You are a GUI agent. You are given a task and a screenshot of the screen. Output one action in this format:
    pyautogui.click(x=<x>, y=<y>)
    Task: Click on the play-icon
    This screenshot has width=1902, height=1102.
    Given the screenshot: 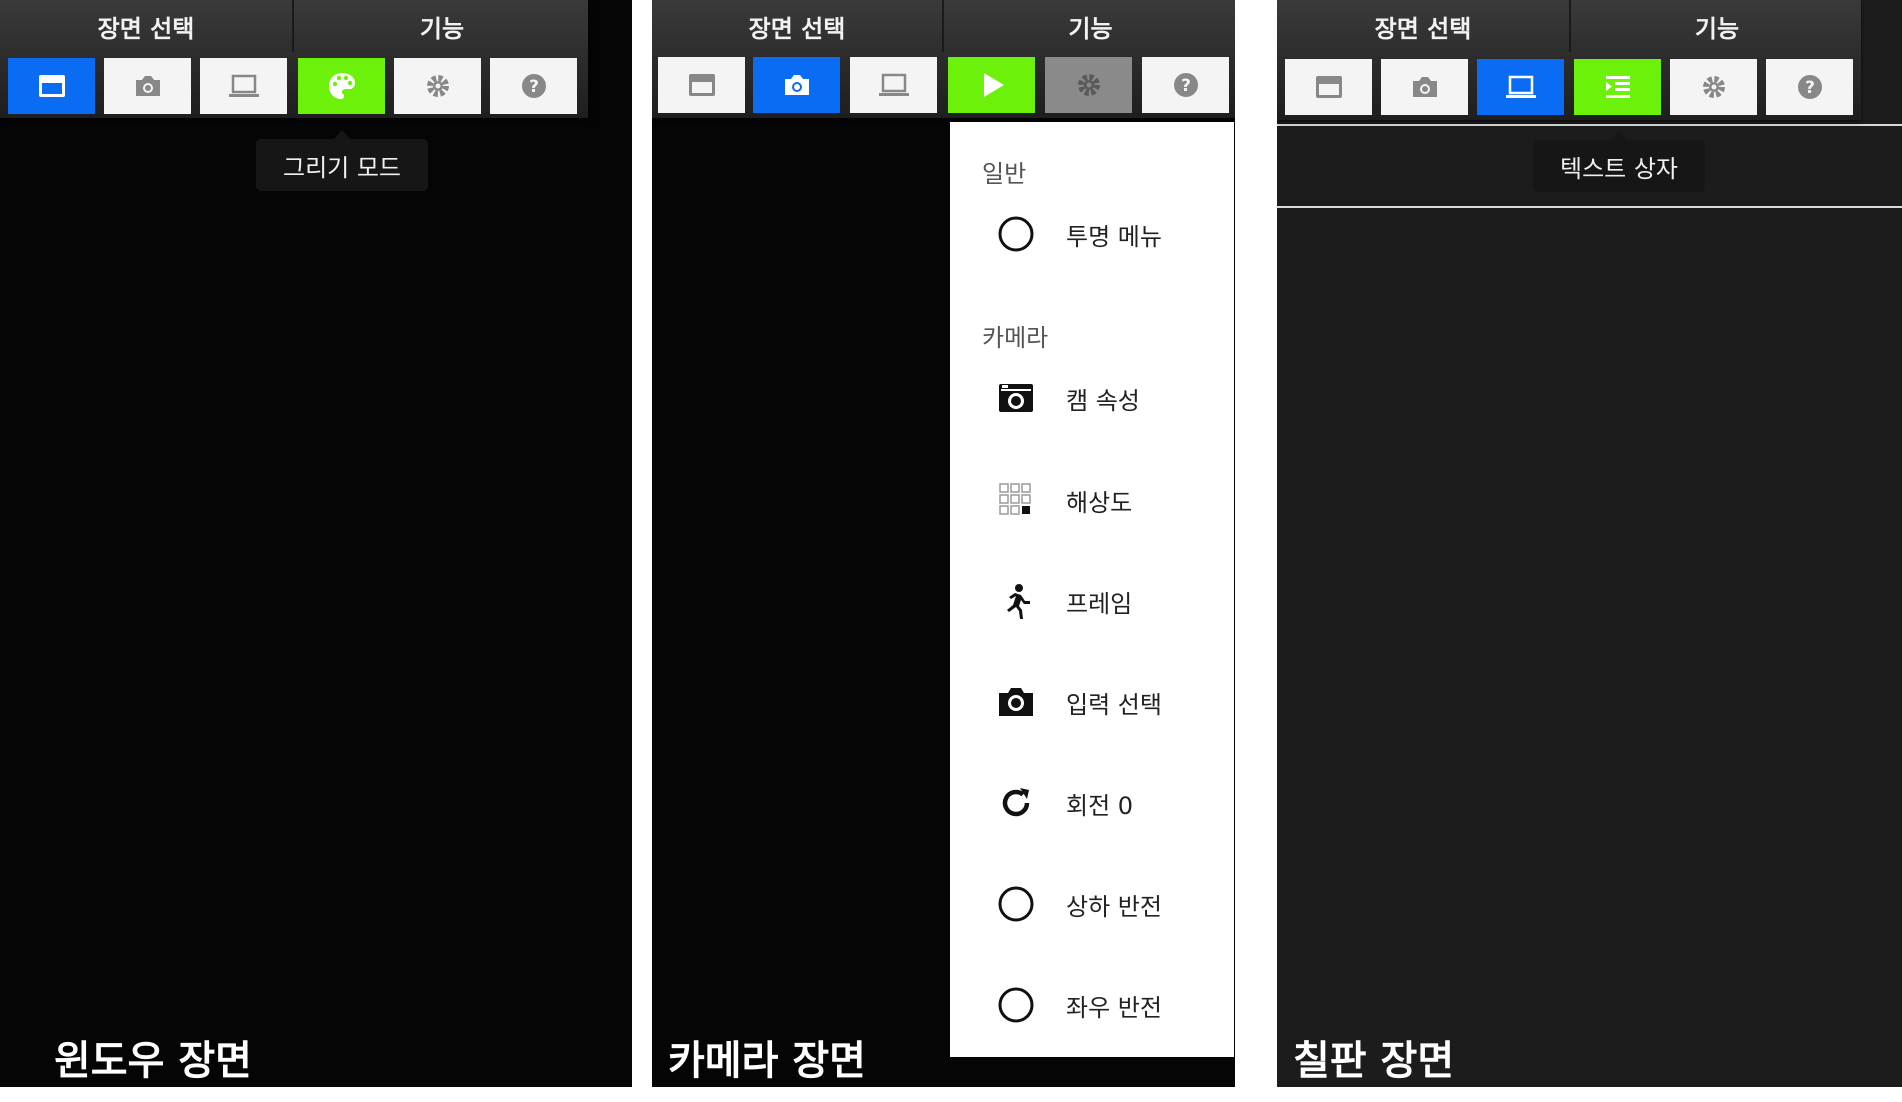 What is the action you would take?
    pyautogui.click(x=993, y=85)
    